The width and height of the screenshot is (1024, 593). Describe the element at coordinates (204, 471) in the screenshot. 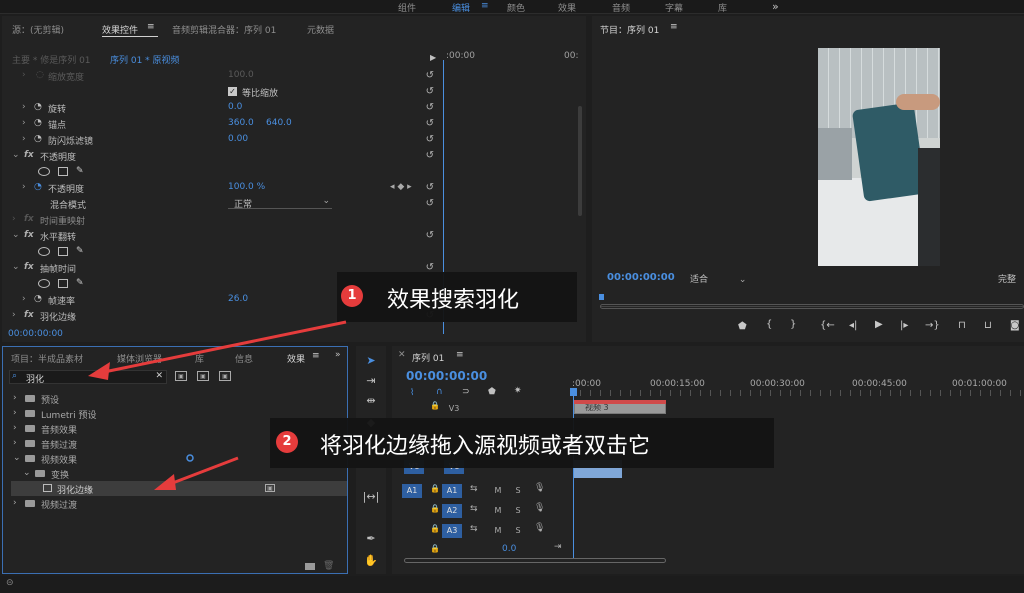

I see `arrow-to-feather` at that location.